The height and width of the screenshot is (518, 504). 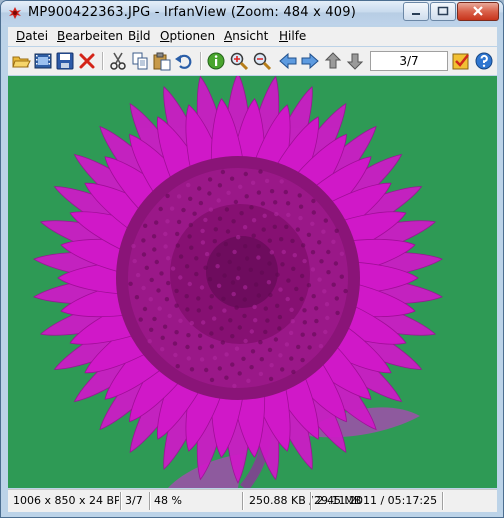 I want to click on zoom-in-icon, so click(x=239, y=61).